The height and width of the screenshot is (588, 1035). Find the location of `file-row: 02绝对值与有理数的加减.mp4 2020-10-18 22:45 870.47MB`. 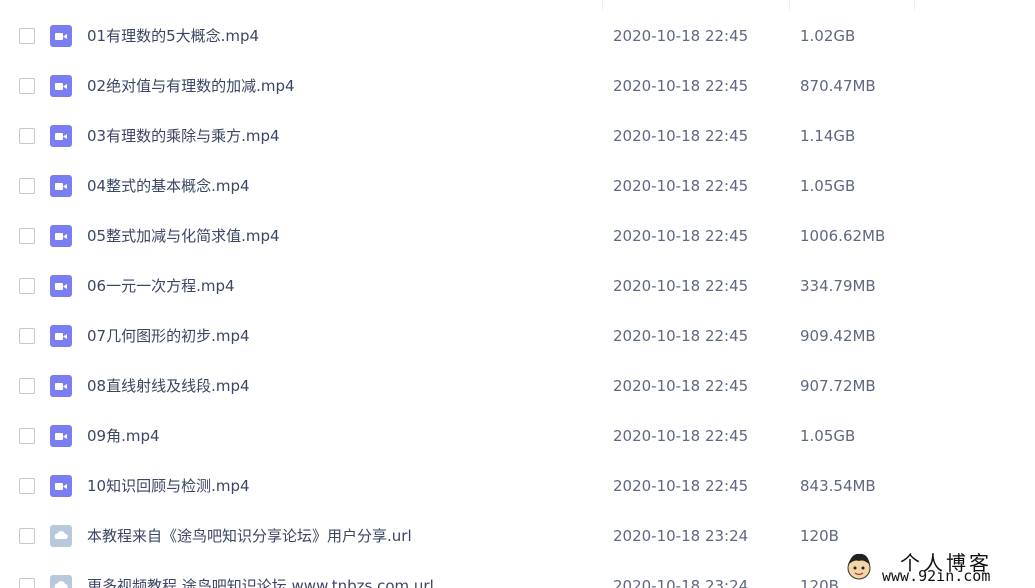

file-row: 02绝对值与有理数的加减.mp4 2020-10-18 22:45 870.47MB is located at coordinates (517, 86).